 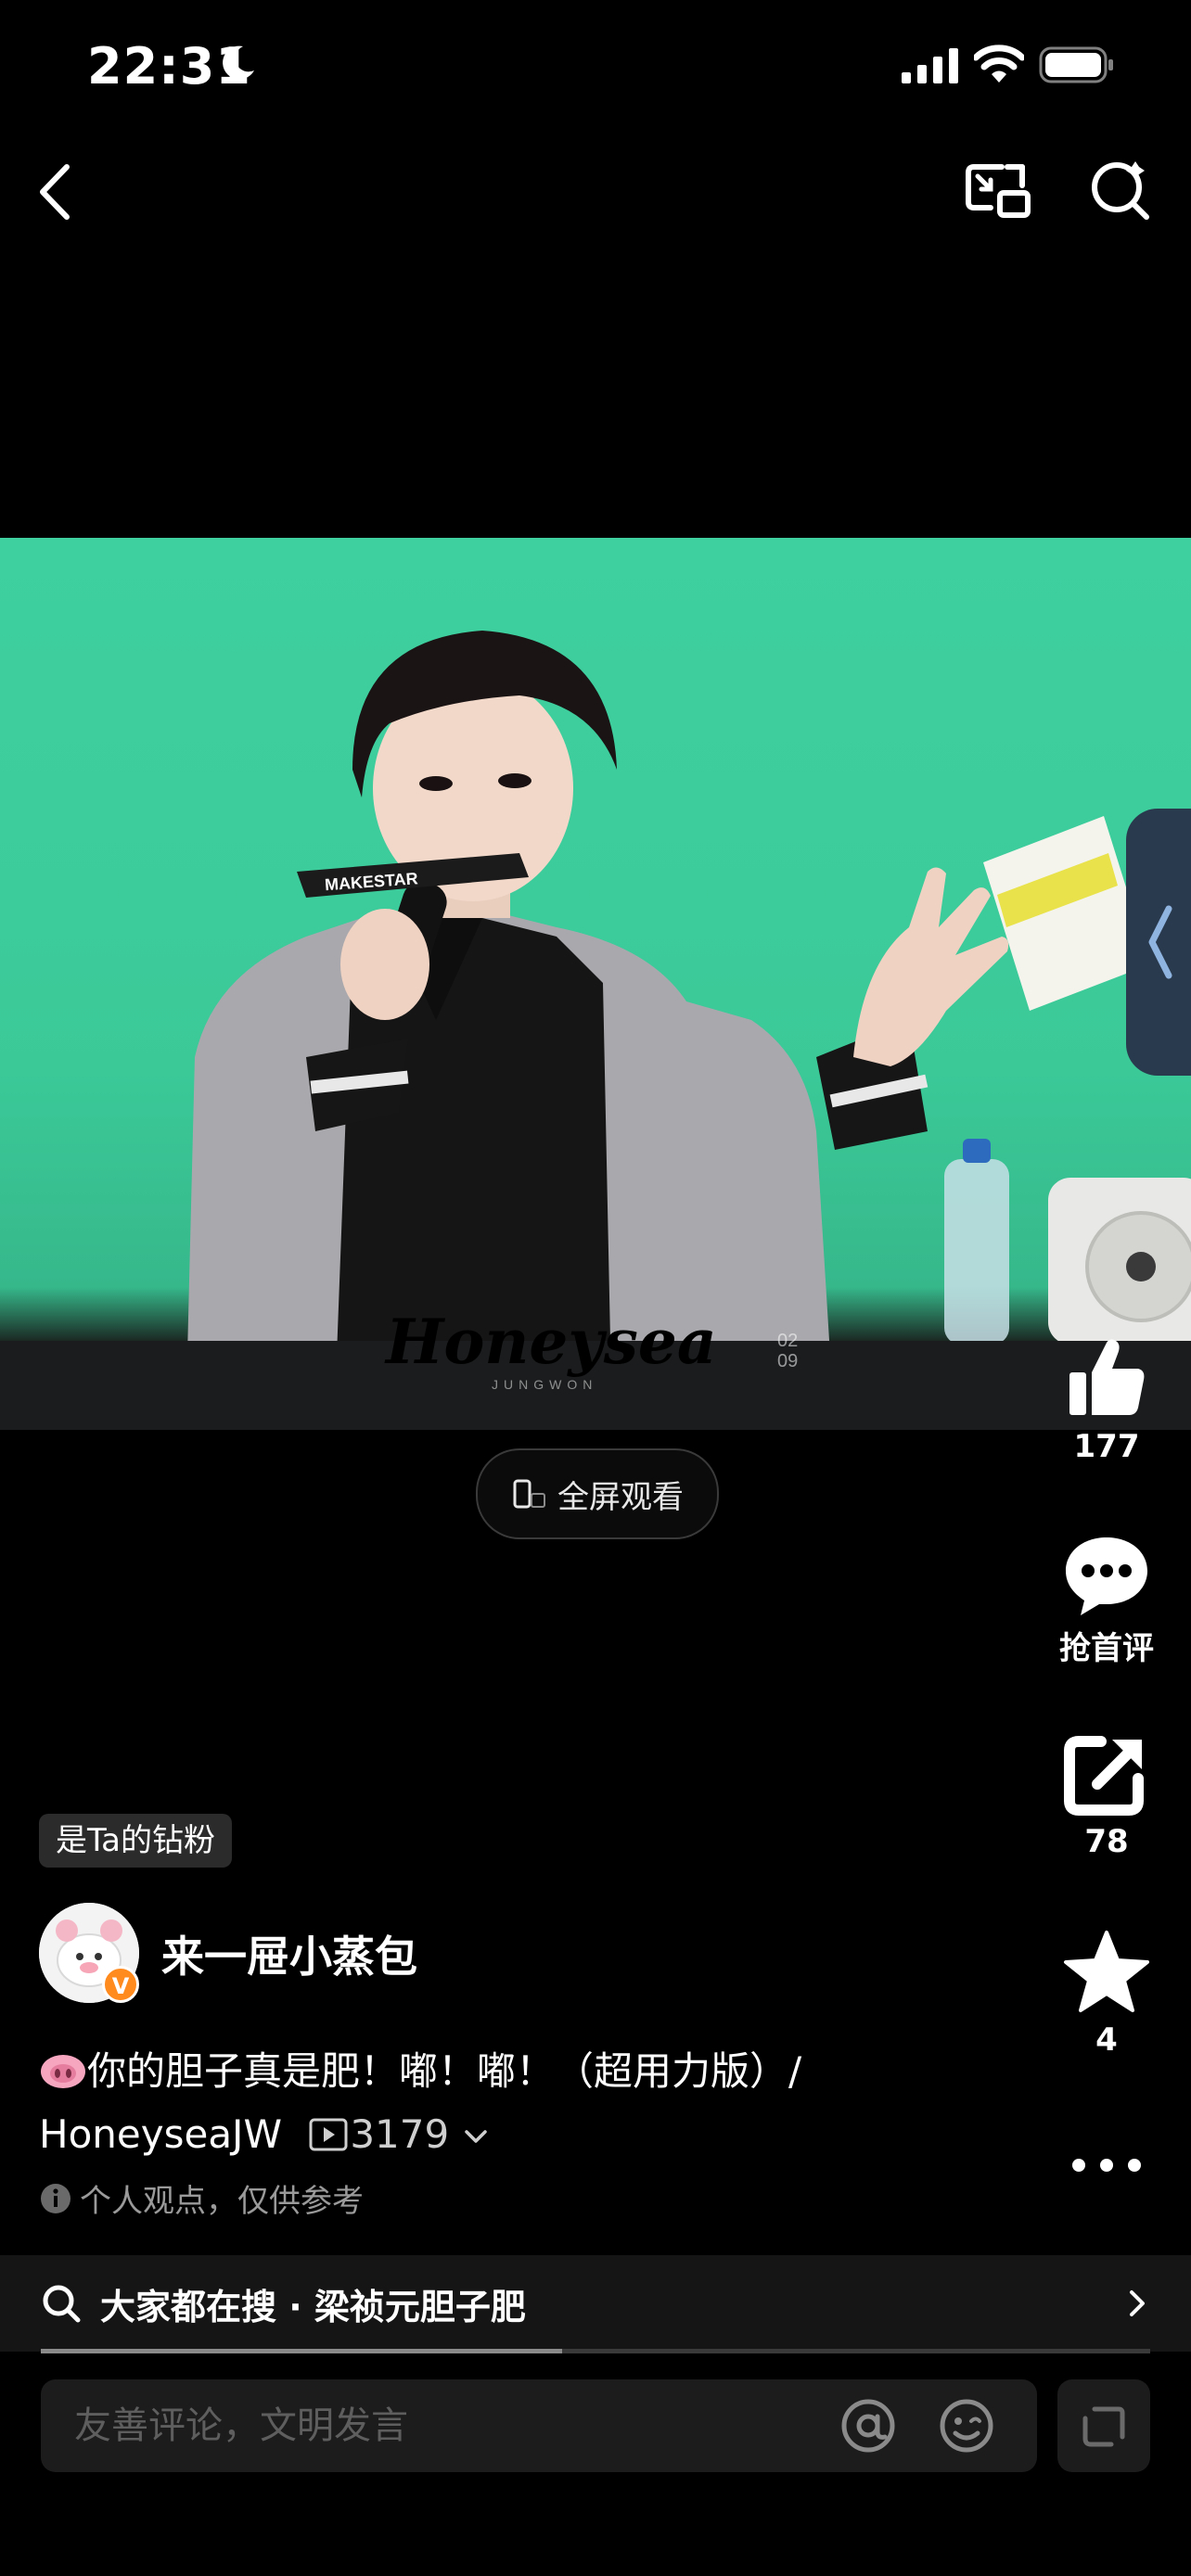 What do you see at coordinates (1106, 2165) in the screenshot?
I see `more-icon` at bounding box center [1106, 2165].